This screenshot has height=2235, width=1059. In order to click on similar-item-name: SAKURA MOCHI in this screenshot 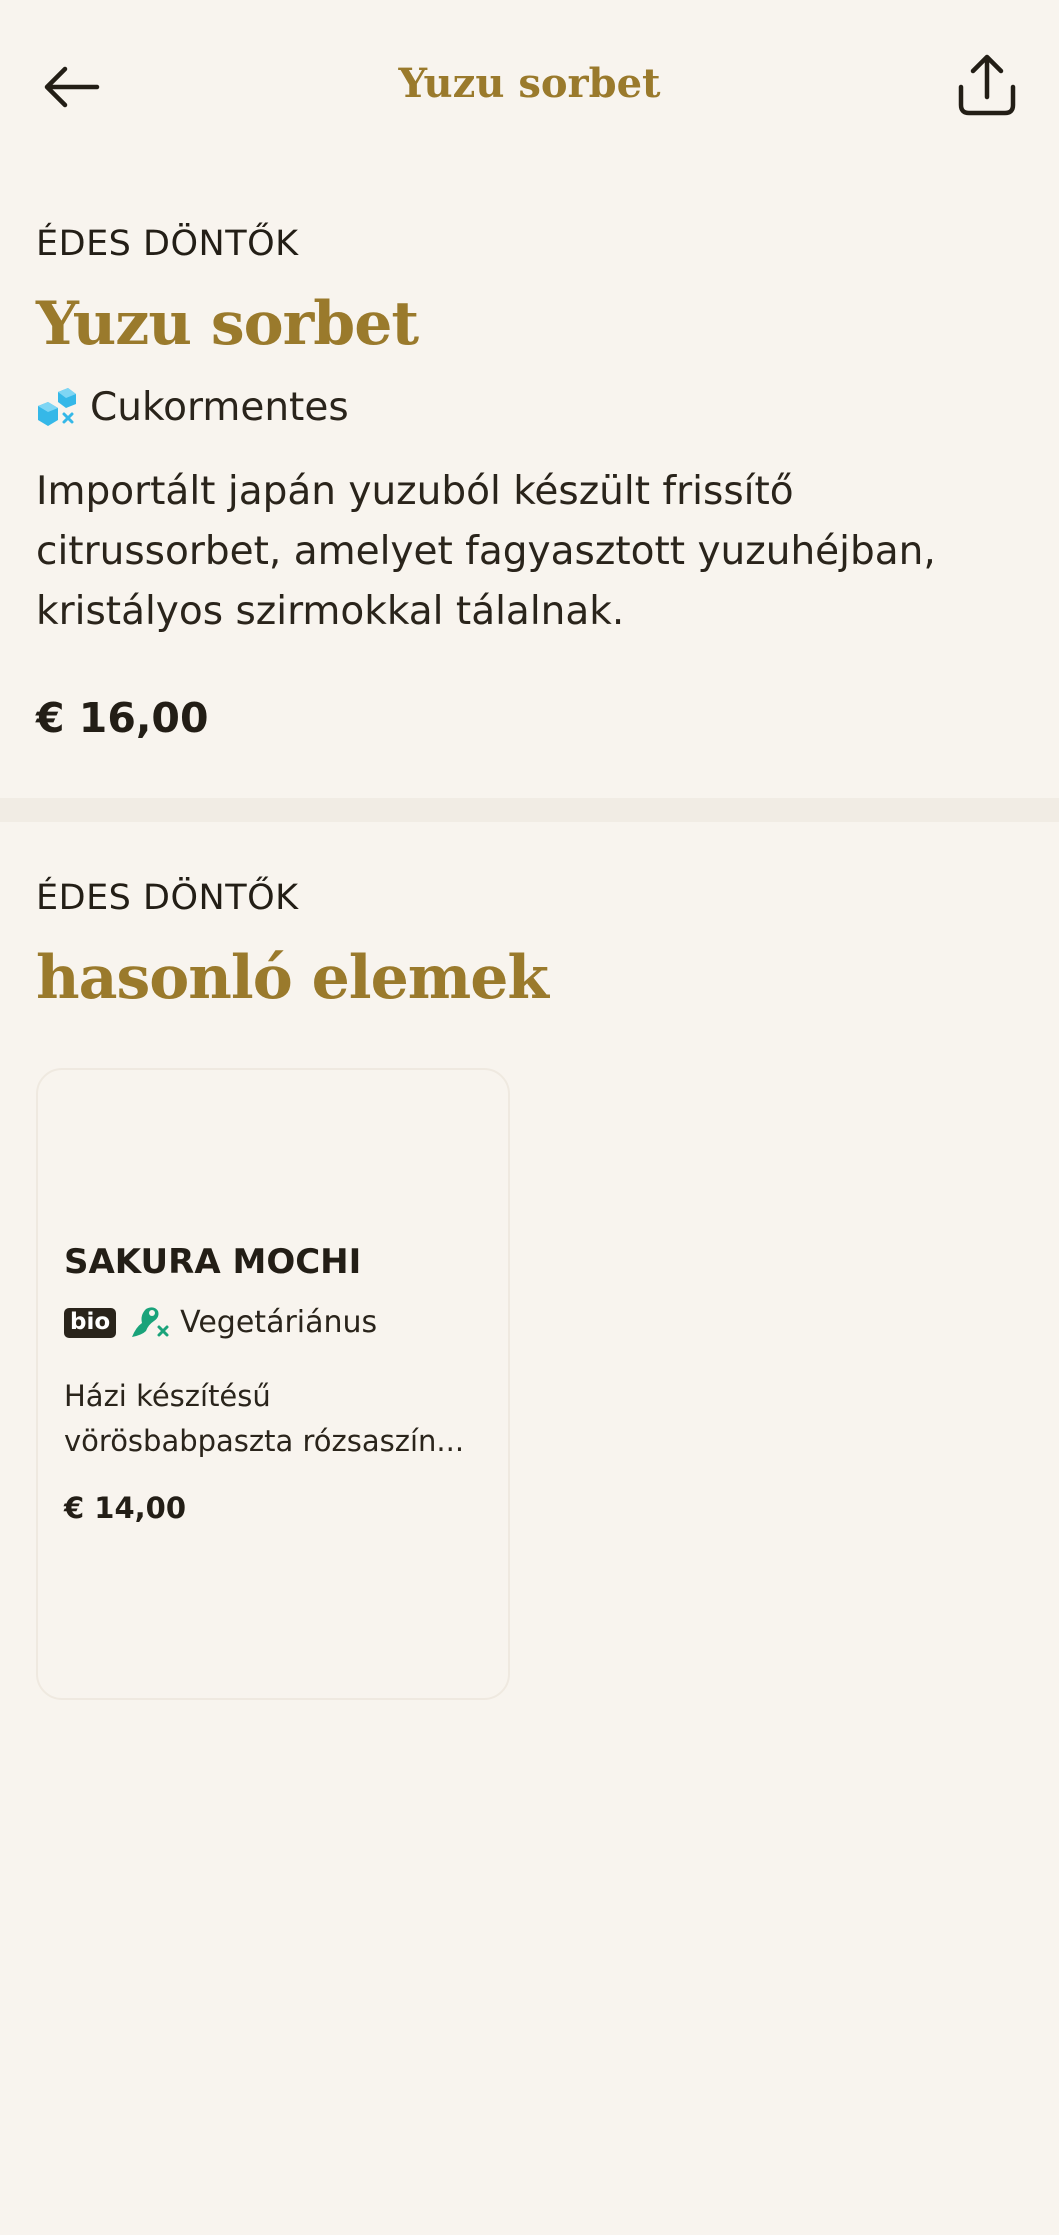, I will do `click(213, 1262)`.